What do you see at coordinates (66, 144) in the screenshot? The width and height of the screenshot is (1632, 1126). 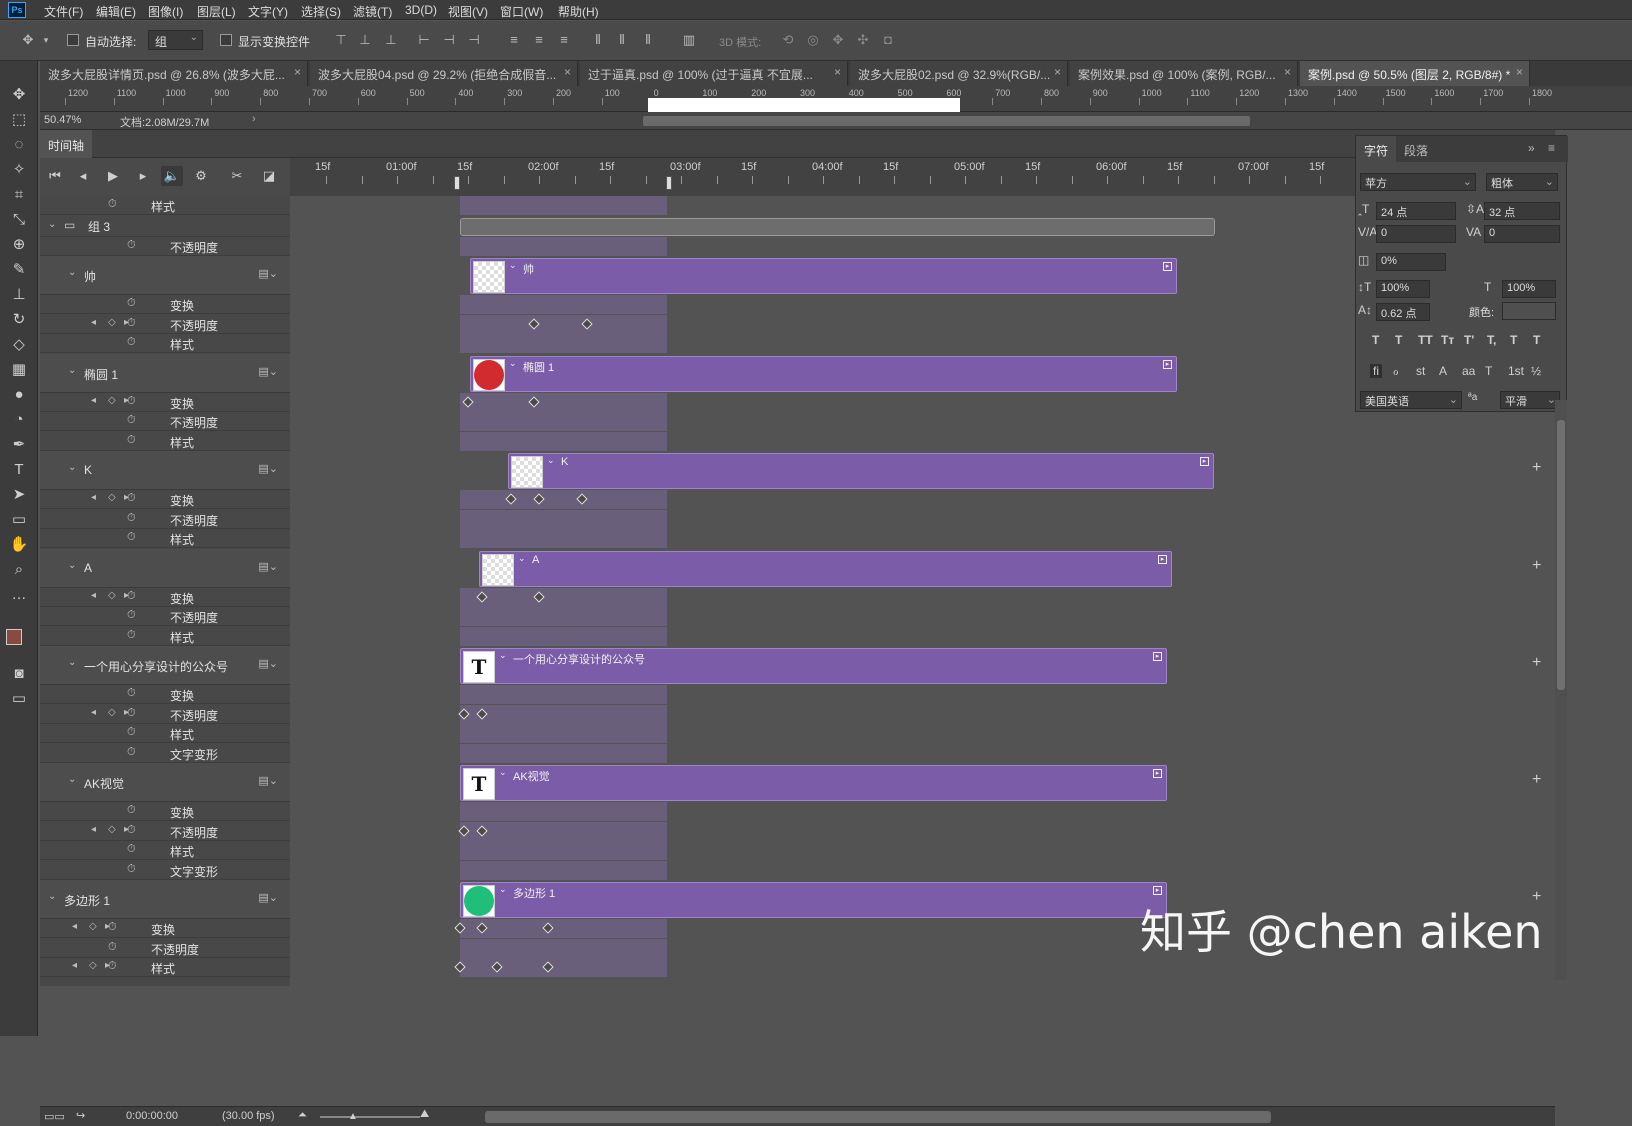 I see `timeline-tab: 时间轴` at bounding box center [66, 144].